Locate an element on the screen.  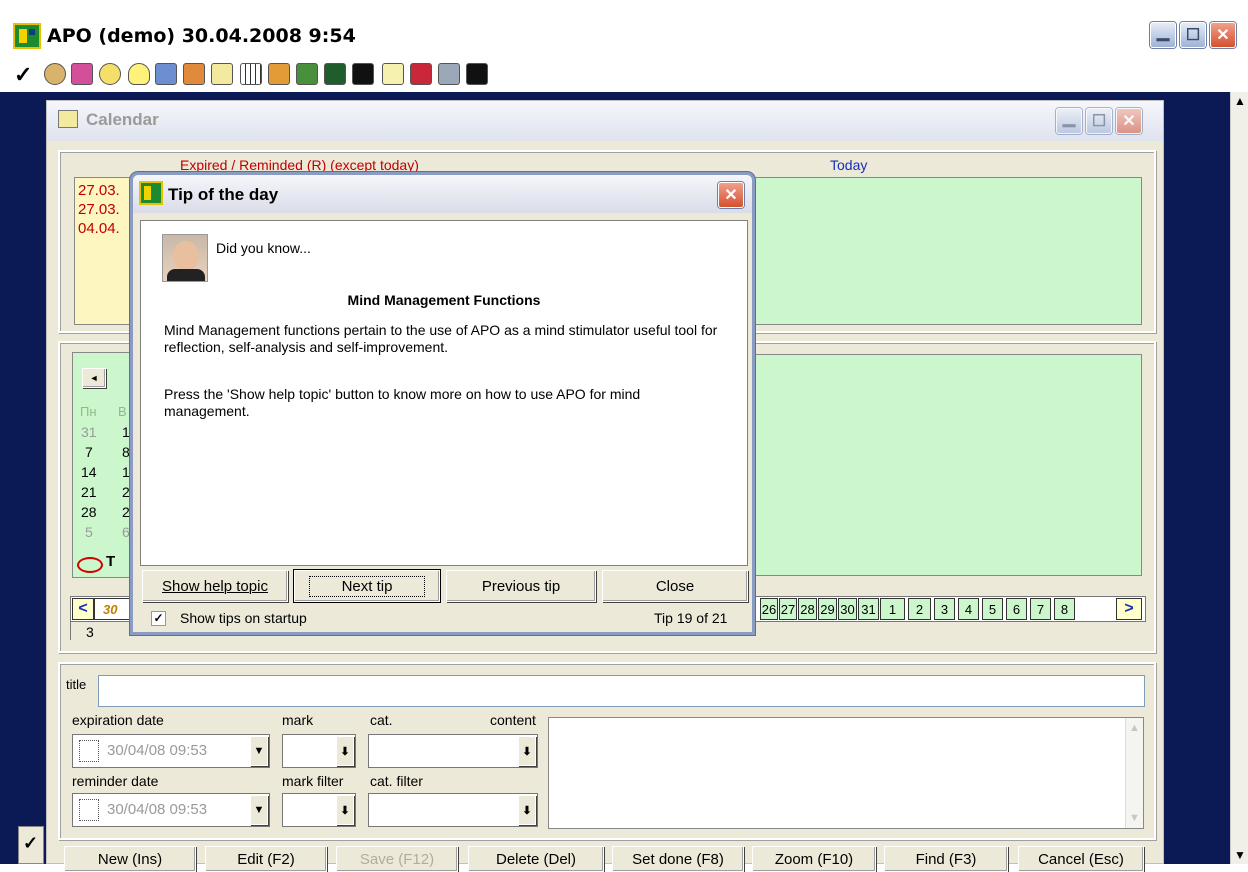
tools-icon is located at coordinates (449, 74).